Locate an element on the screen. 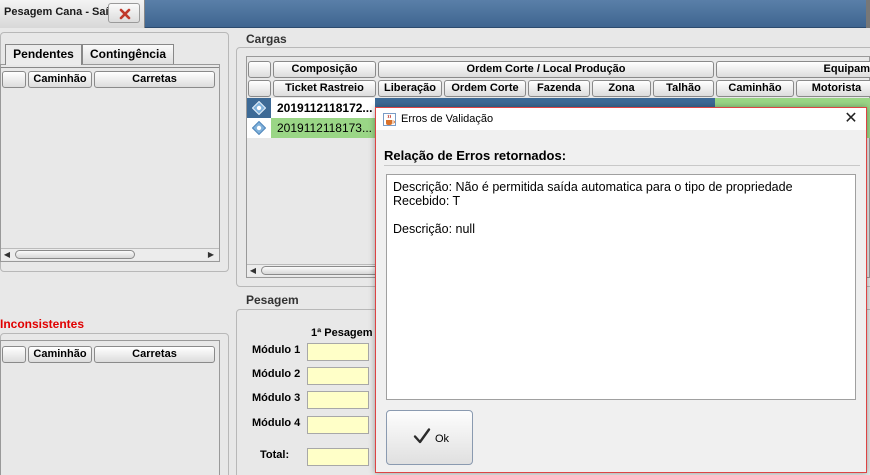  topbar-edge is located at coordinates (868, 14).